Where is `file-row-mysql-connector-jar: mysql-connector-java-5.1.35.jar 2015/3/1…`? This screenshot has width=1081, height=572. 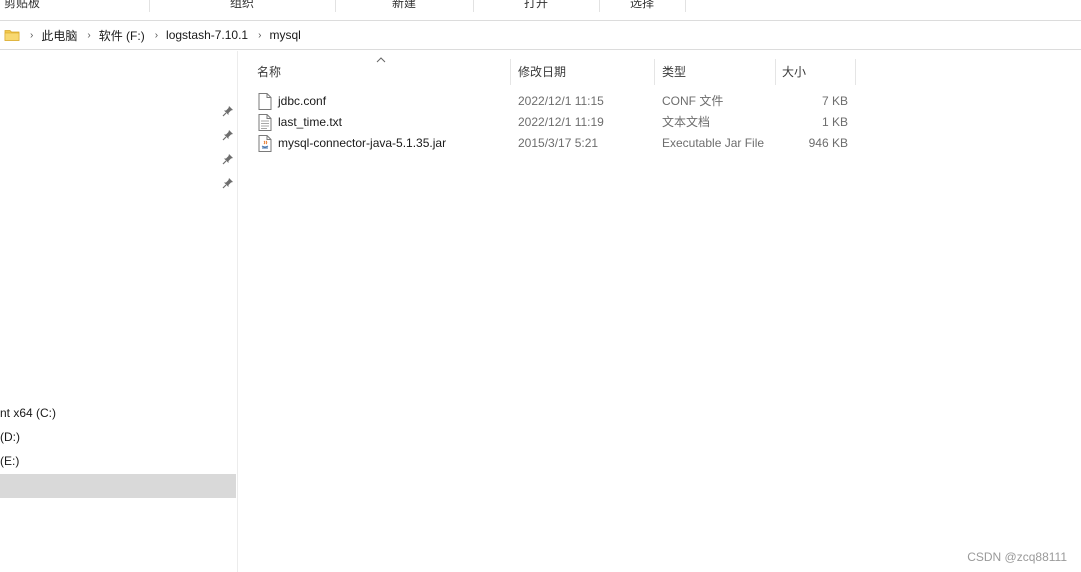
file-row-mysql-connector-jar: mysql-connector-java-5.1.35.jar 2015/3/1… is located at coordinates (556, 143).